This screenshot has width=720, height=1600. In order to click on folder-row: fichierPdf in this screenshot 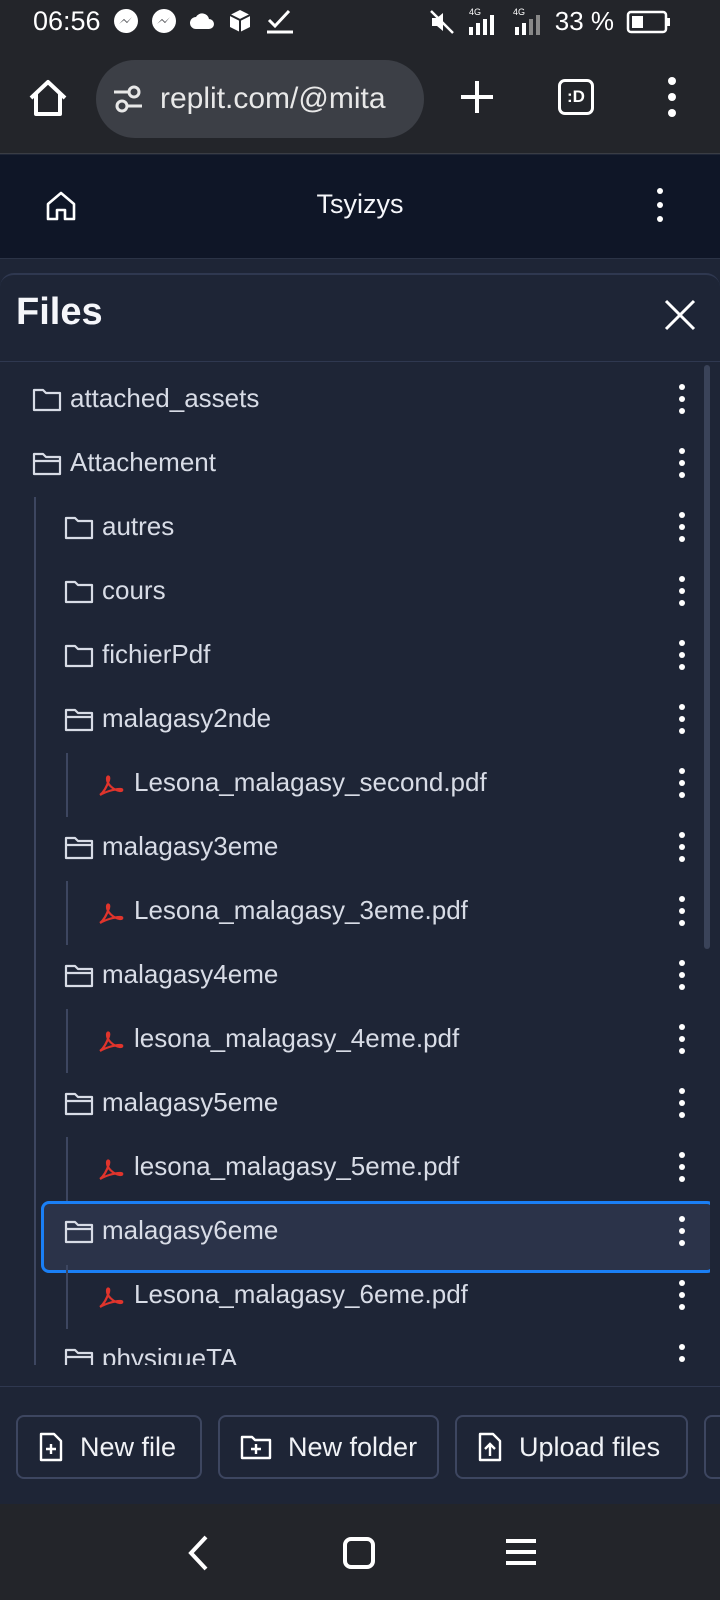, I will do `click(355, 657)`.